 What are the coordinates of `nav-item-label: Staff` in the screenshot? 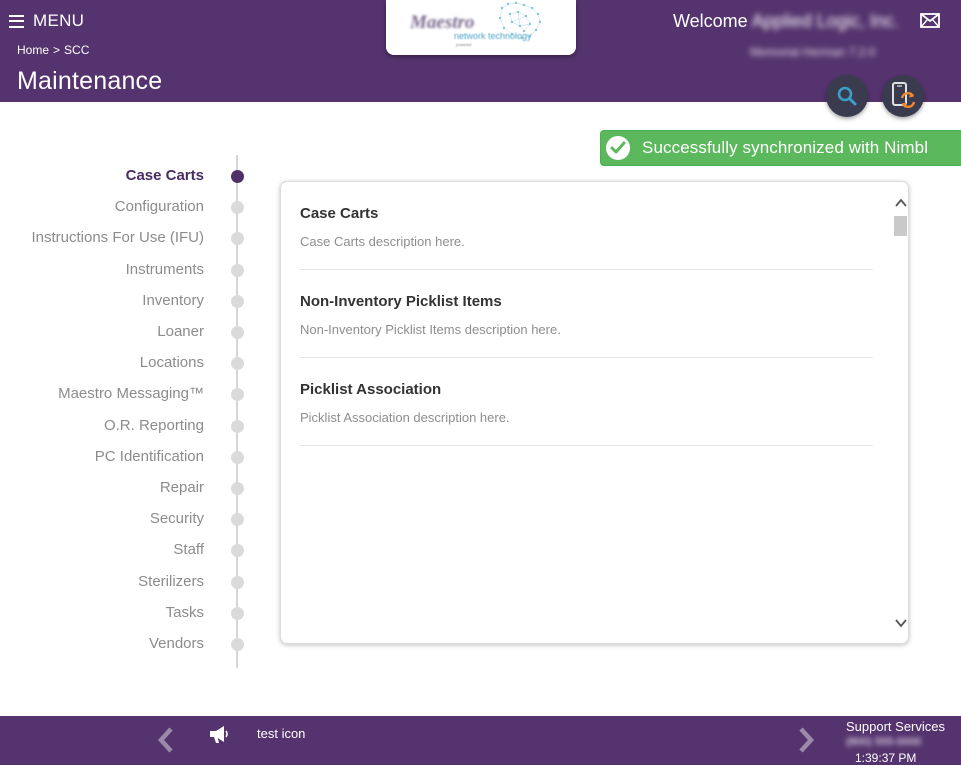 It's located at (188, 549).